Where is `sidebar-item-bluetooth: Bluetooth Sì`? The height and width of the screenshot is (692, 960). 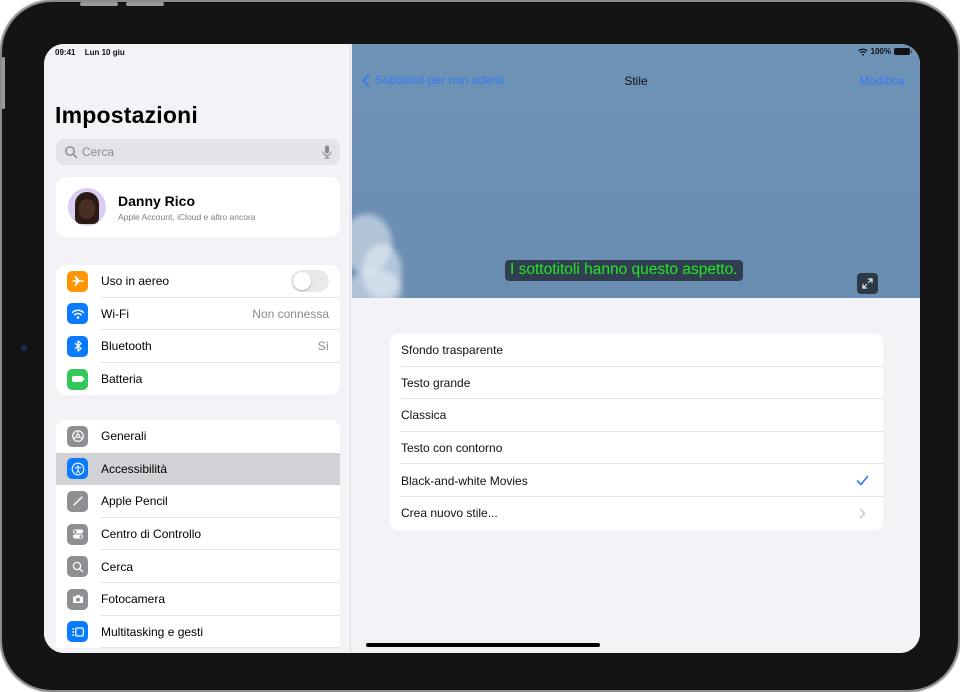 sidebar-item-bluetooth: Bluetooth Sì is located at coordinates (198, 346).